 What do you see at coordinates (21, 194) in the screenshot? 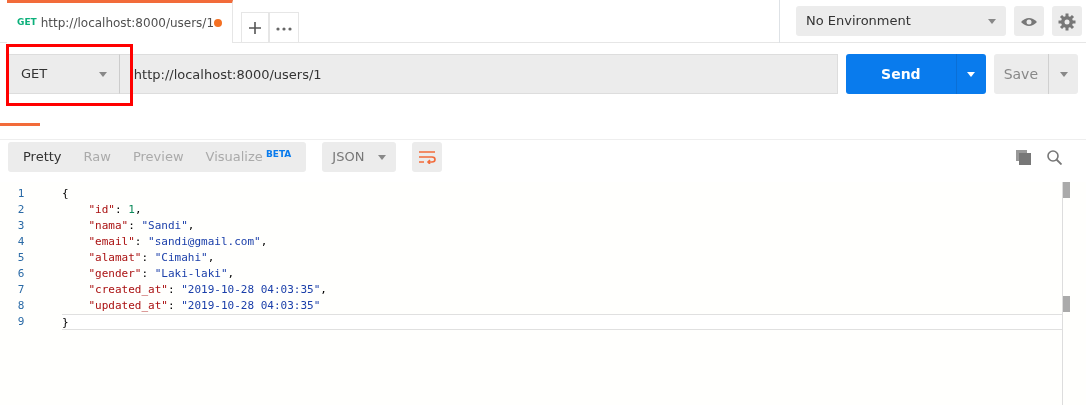
I see `line-number: 1` at bounding box center [21, 194].